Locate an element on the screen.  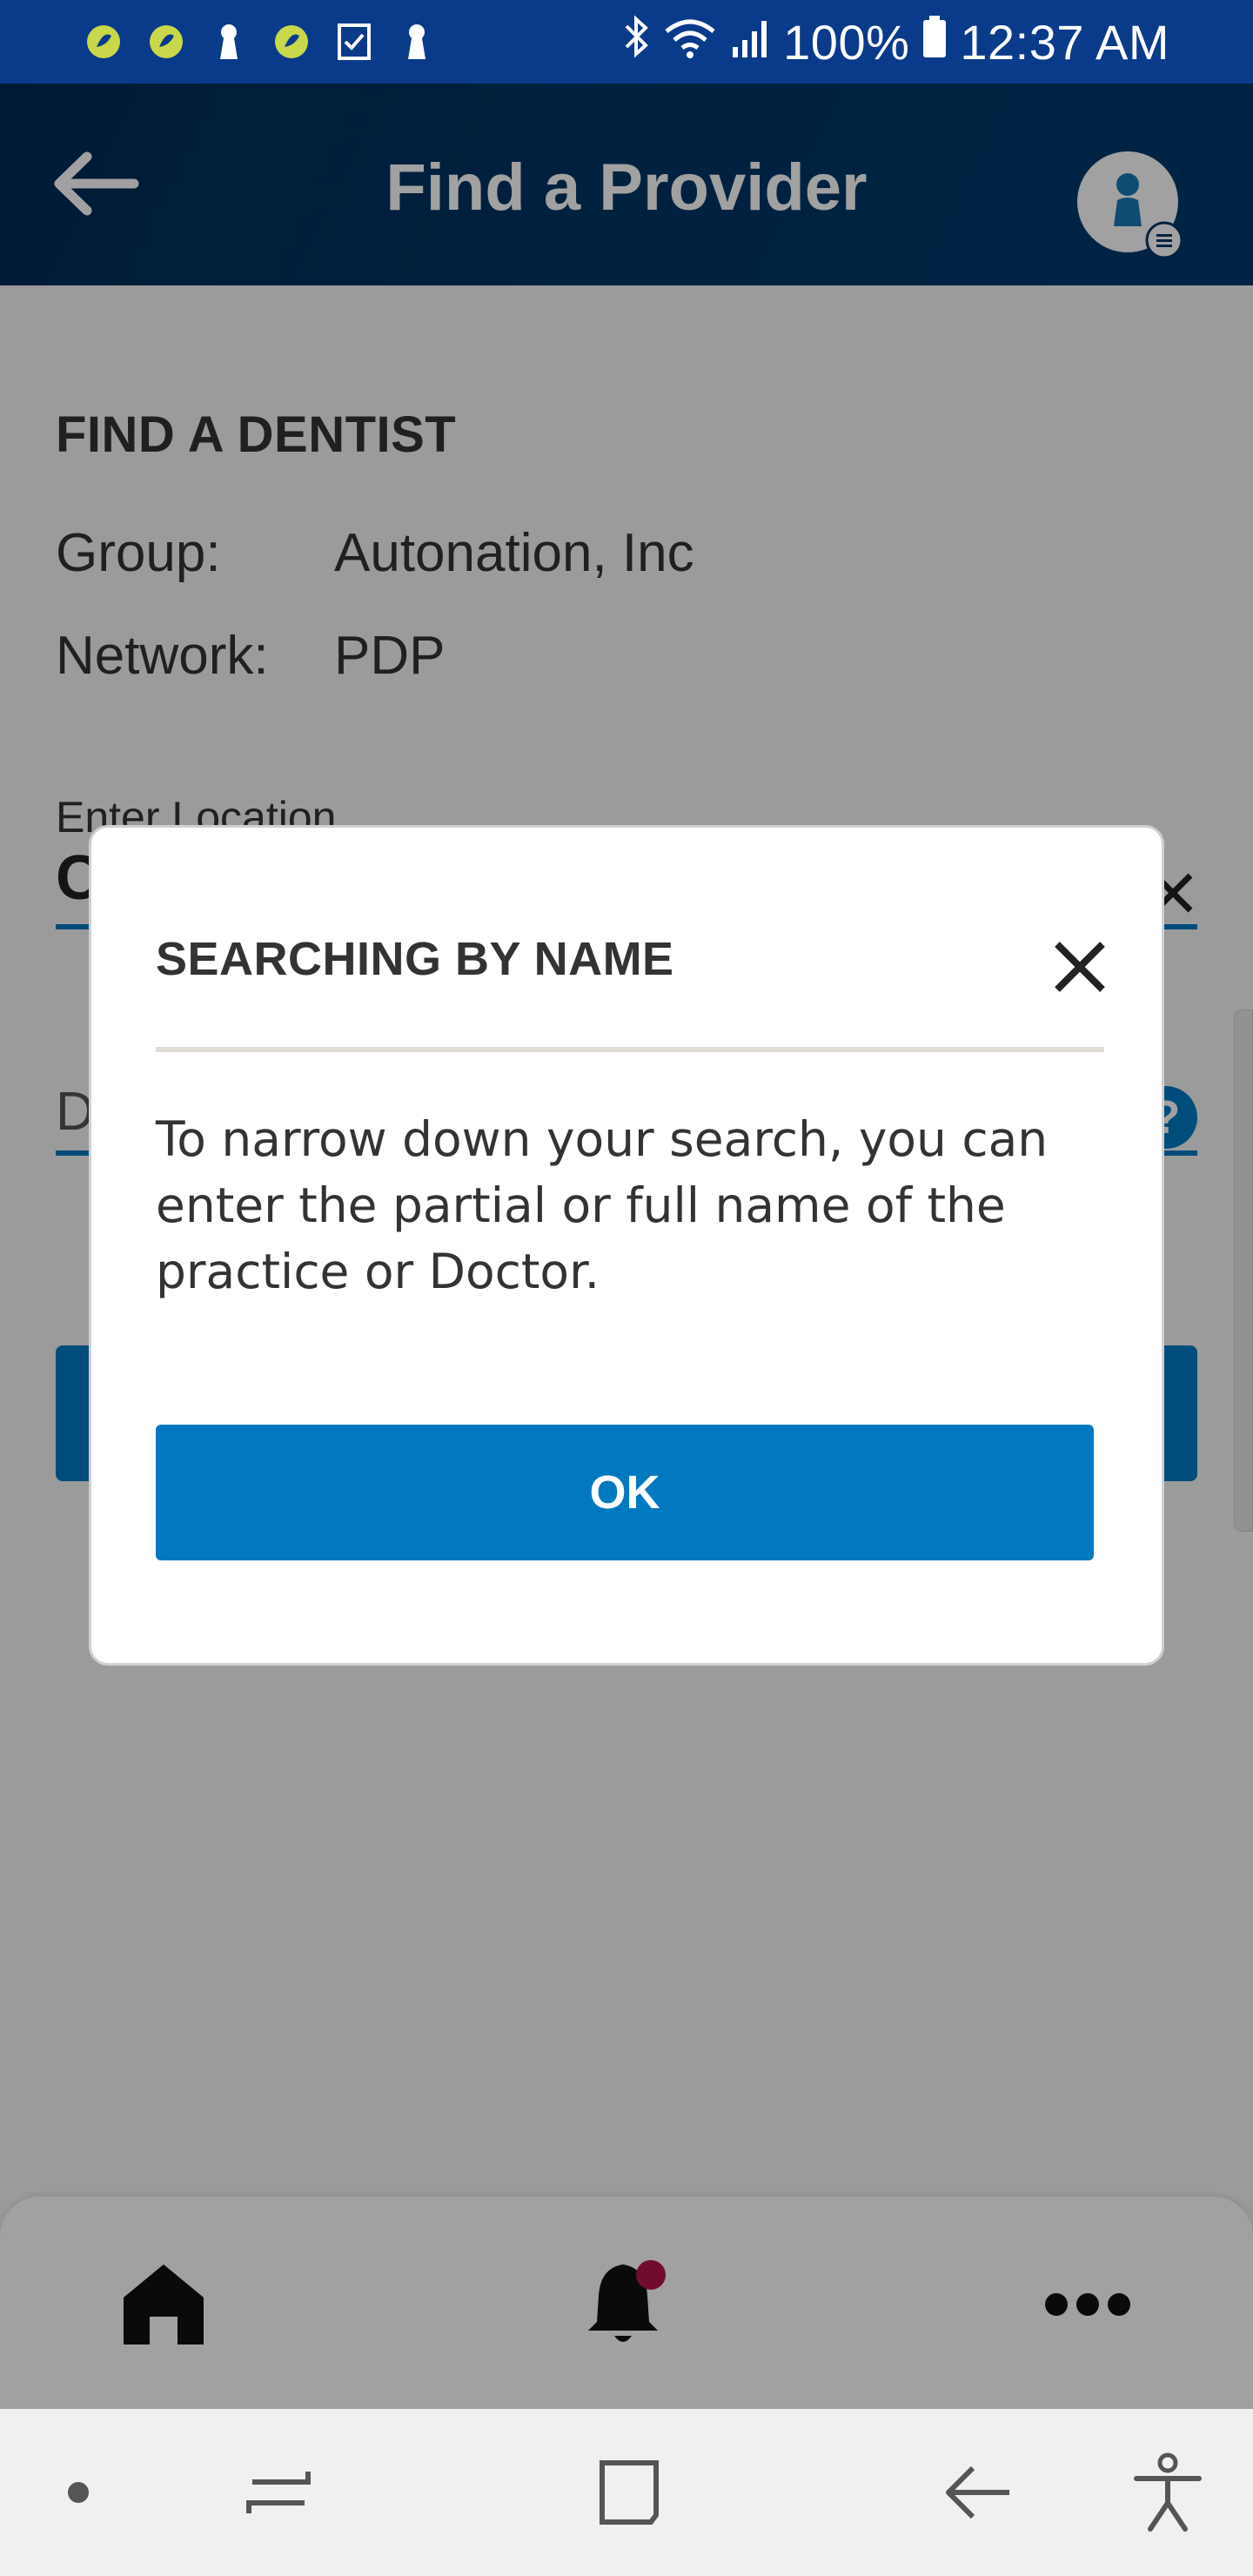
accessibility-icon is located at coordinates (1168, 2492).